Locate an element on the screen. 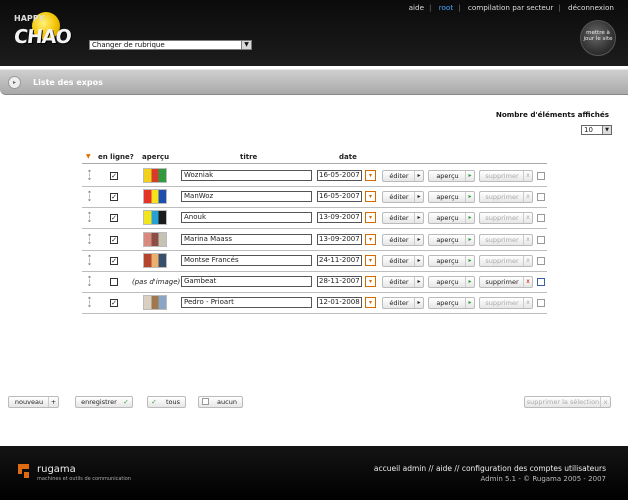 Image resolution: width=628 pixels, height=500 pixels. title-input: Wozniak is located at coordinates (246, 175).